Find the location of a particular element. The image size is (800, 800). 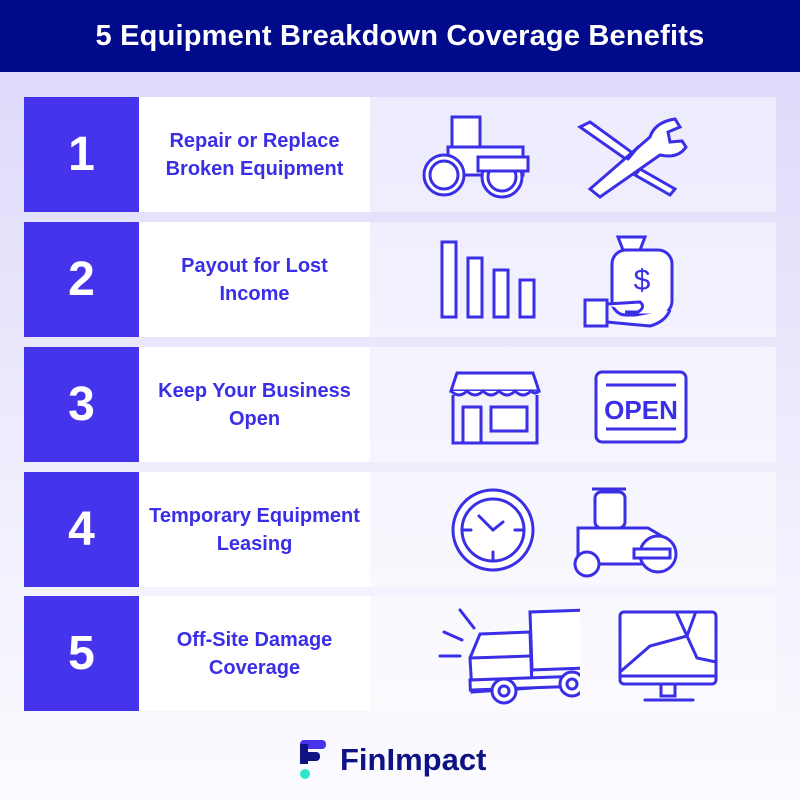

clock-icon is located at coordinates (493, 530).